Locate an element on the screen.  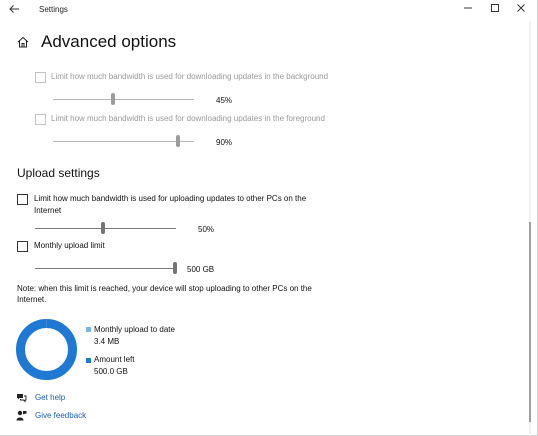
limit-upload-bandwidth-label-cont: Internet is located at coordinates (48, 210).